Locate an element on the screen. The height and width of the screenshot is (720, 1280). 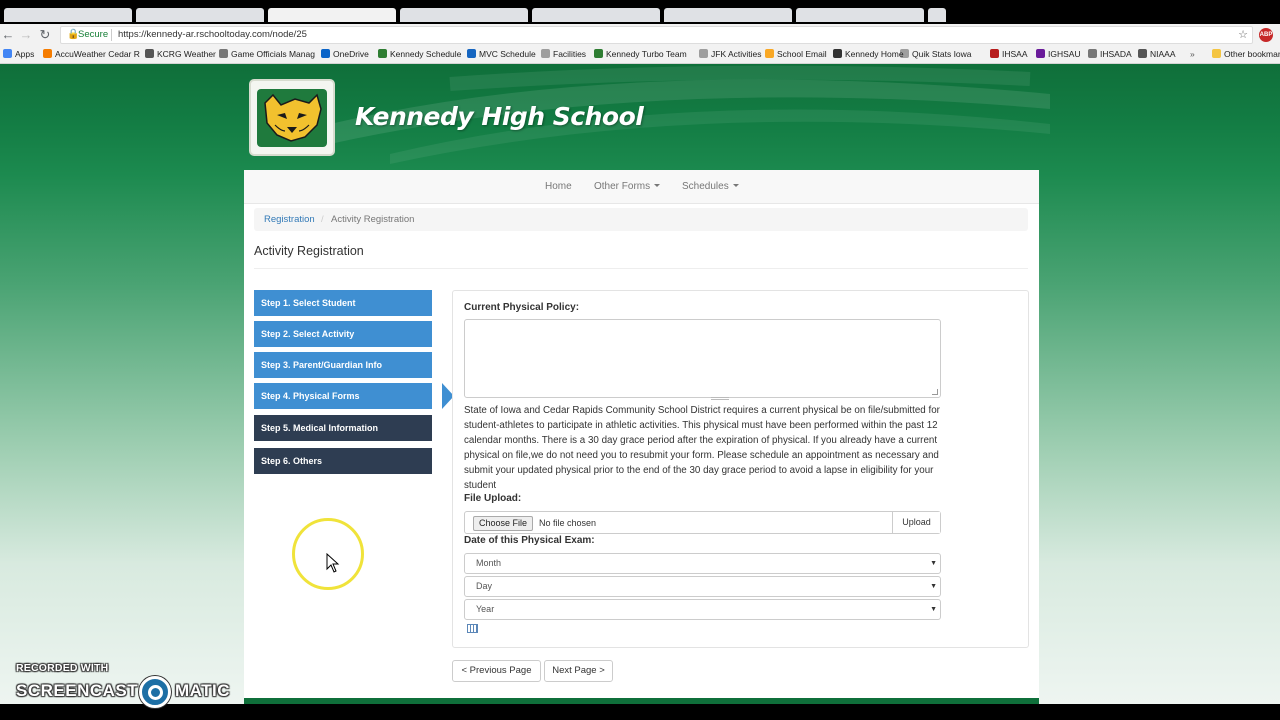
screencast-watermark: RECORDED WITH SCREENCAST MATIC is located at coordinates (126, 687).